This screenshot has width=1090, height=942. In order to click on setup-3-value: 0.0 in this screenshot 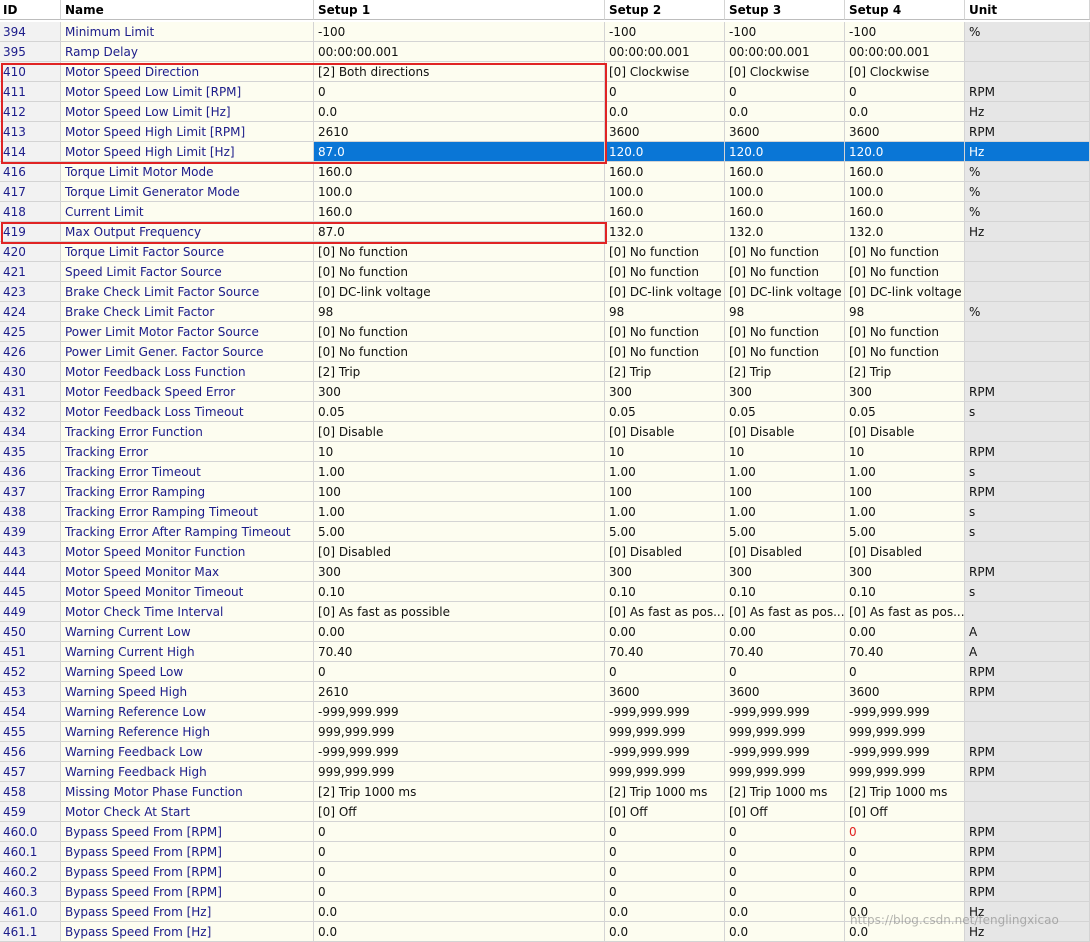, I will do `click(785, 912)`.